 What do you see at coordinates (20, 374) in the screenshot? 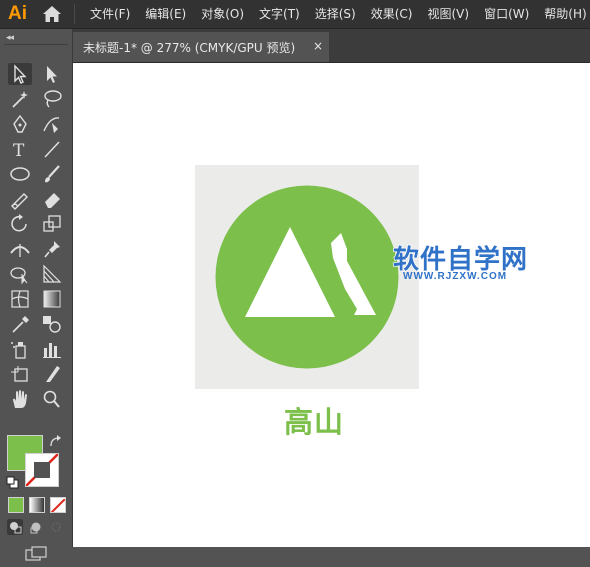
I see `artboard-tool-icon` at bounding box center [20, 374].